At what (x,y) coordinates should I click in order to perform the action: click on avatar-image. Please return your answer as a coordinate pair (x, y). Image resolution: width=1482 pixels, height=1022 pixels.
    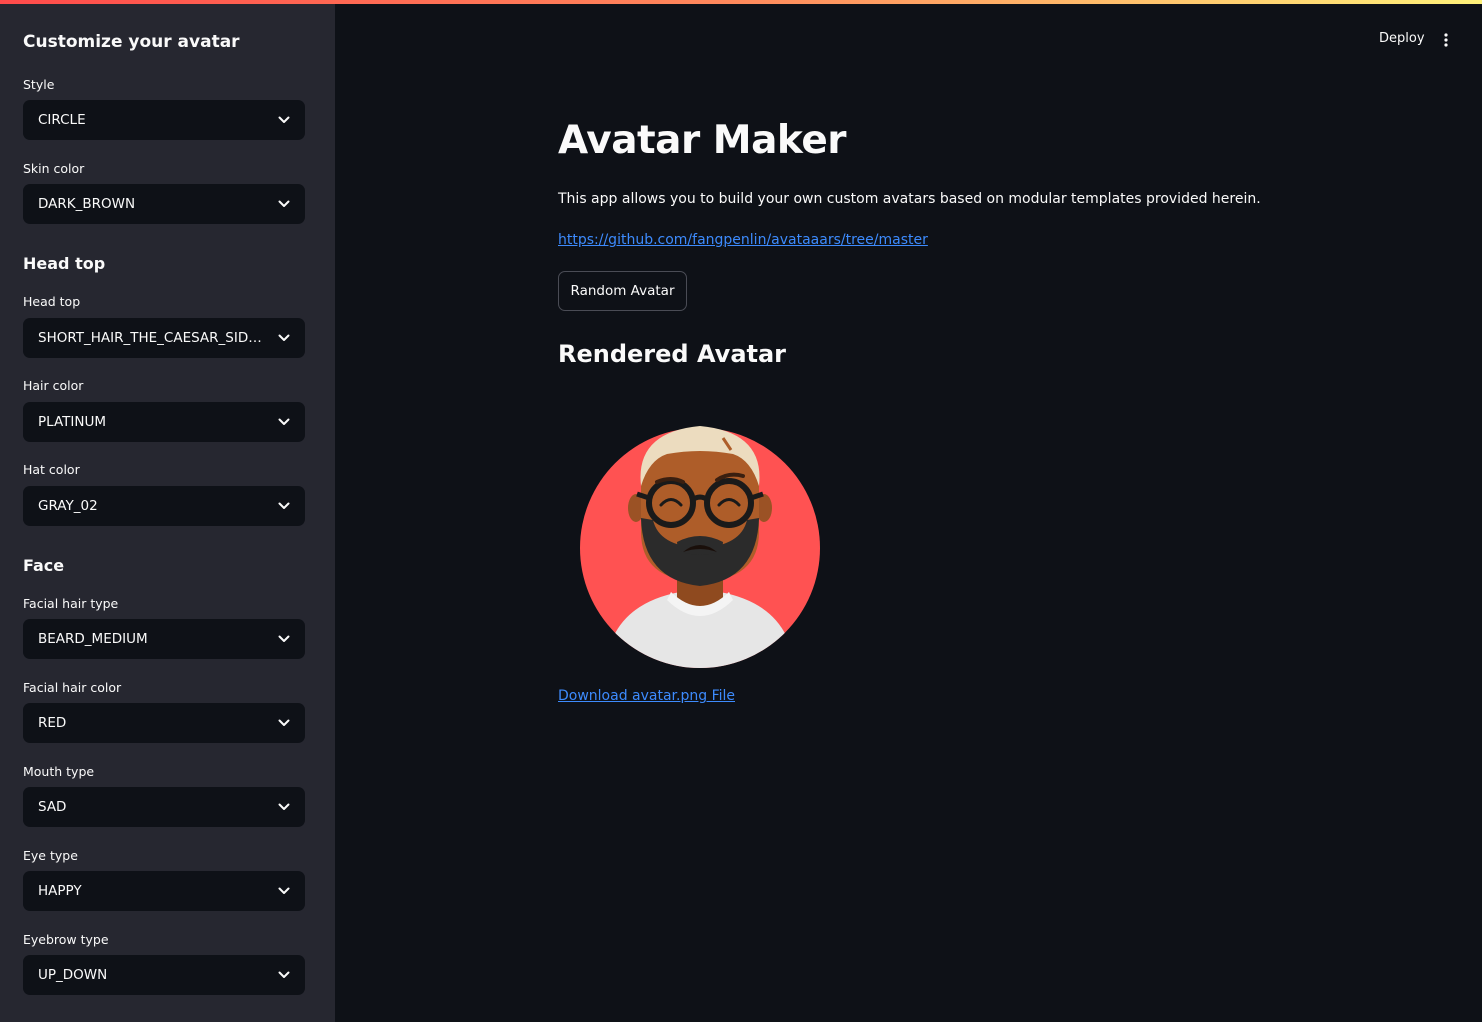
    Looking at the image, I should click on (700, 547).